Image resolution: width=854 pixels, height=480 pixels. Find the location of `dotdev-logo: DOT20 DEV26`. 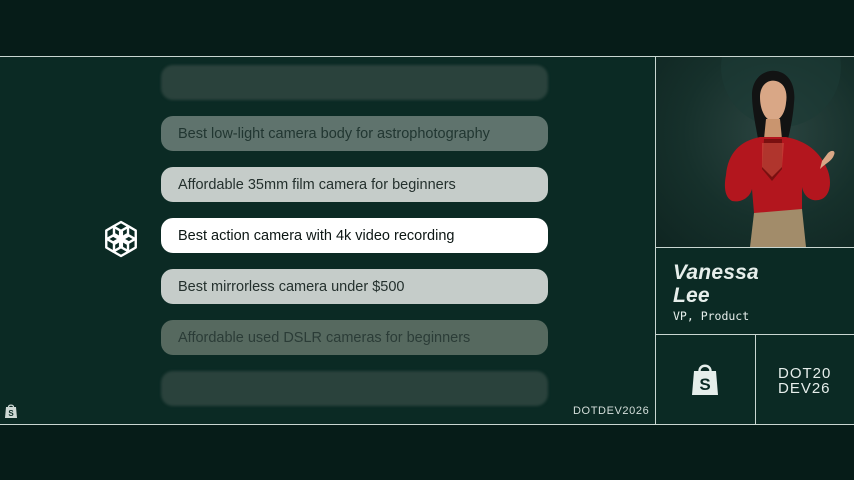

dotdev-logo: DOT20 DEV26 is located at coordinates (804, 381).